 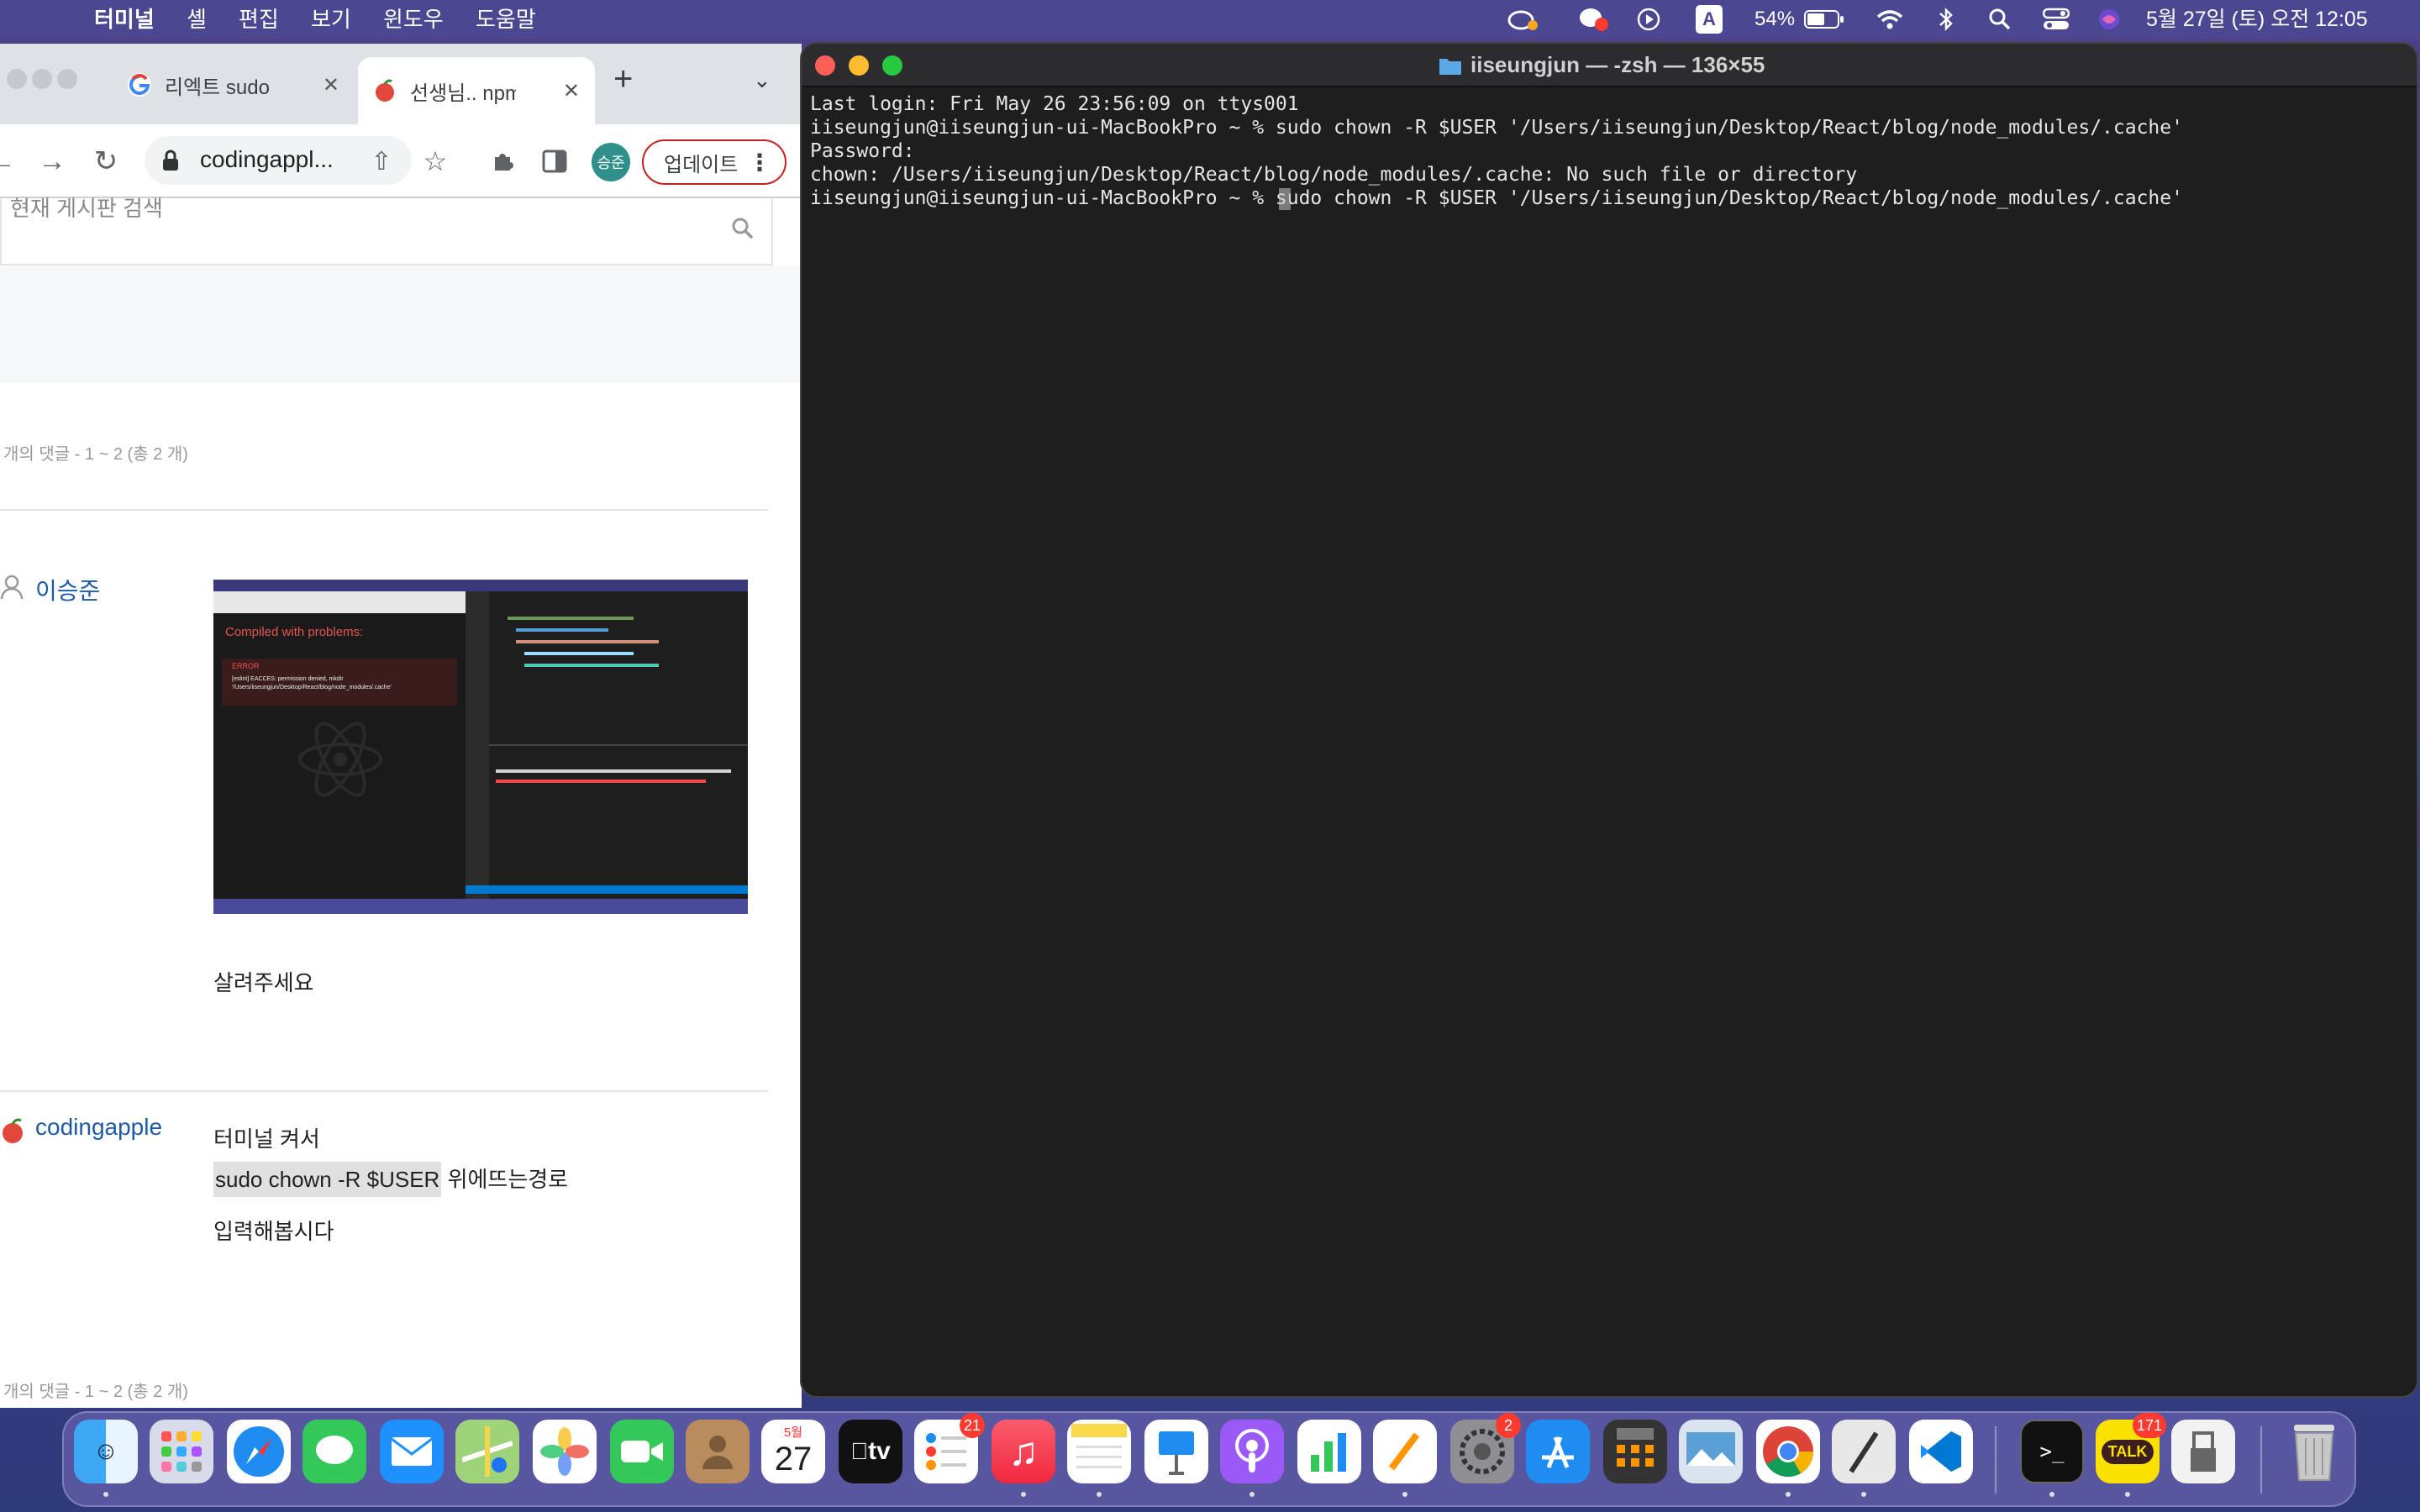 I want to click on comment-author: 이승준, so click(x=67, y=589).